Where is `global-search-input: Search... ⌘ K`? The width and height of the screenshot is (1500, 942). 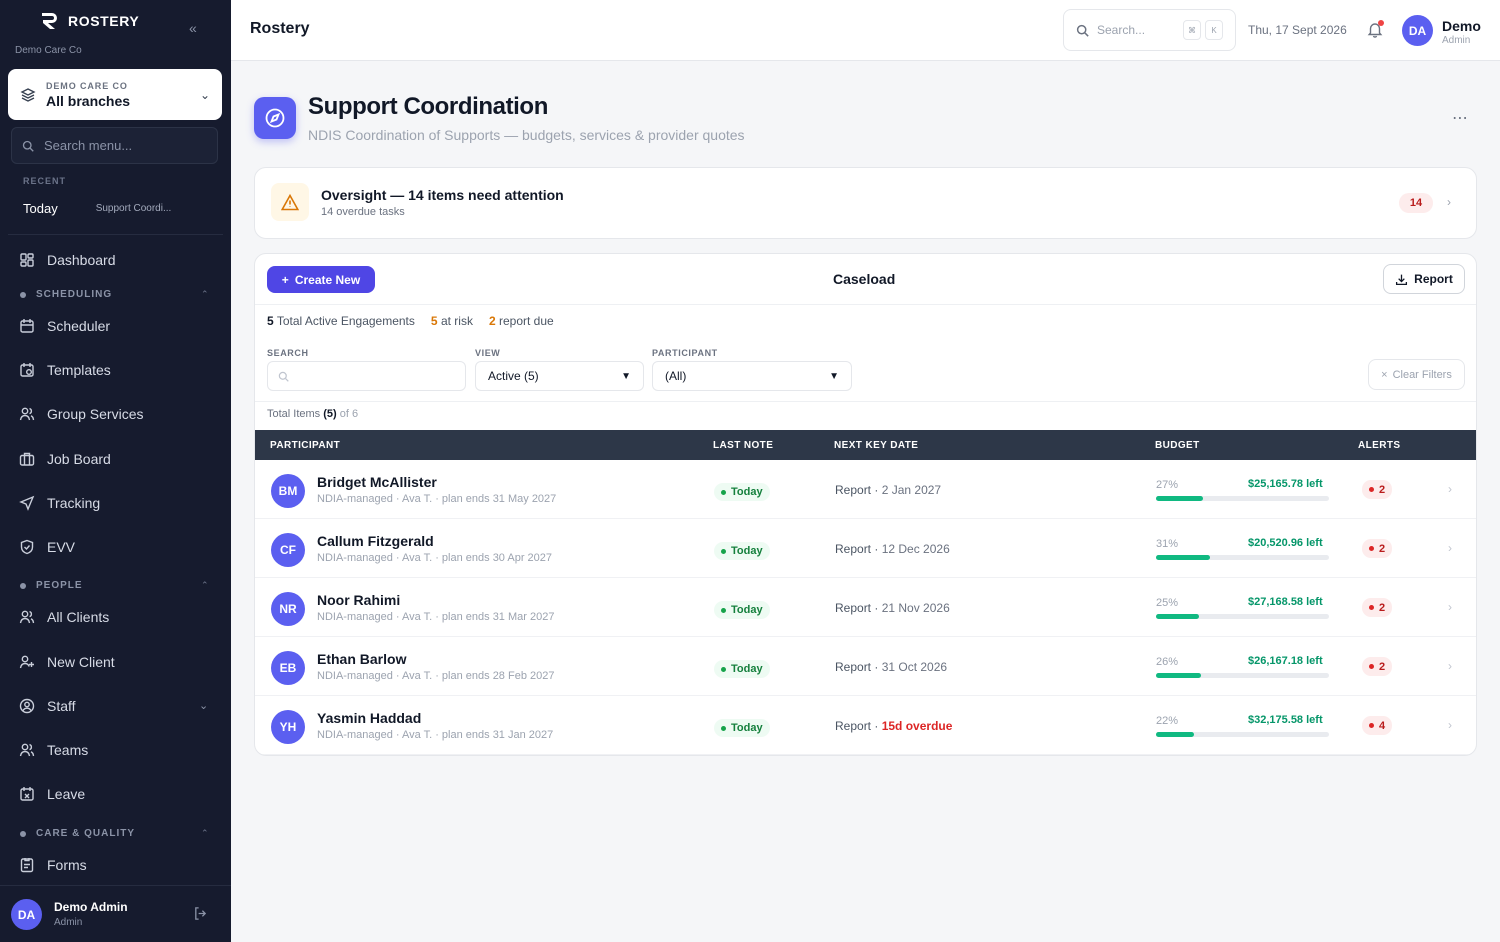 global-search-input: Search... ⌘ K is located at coordinates (1149, 30).